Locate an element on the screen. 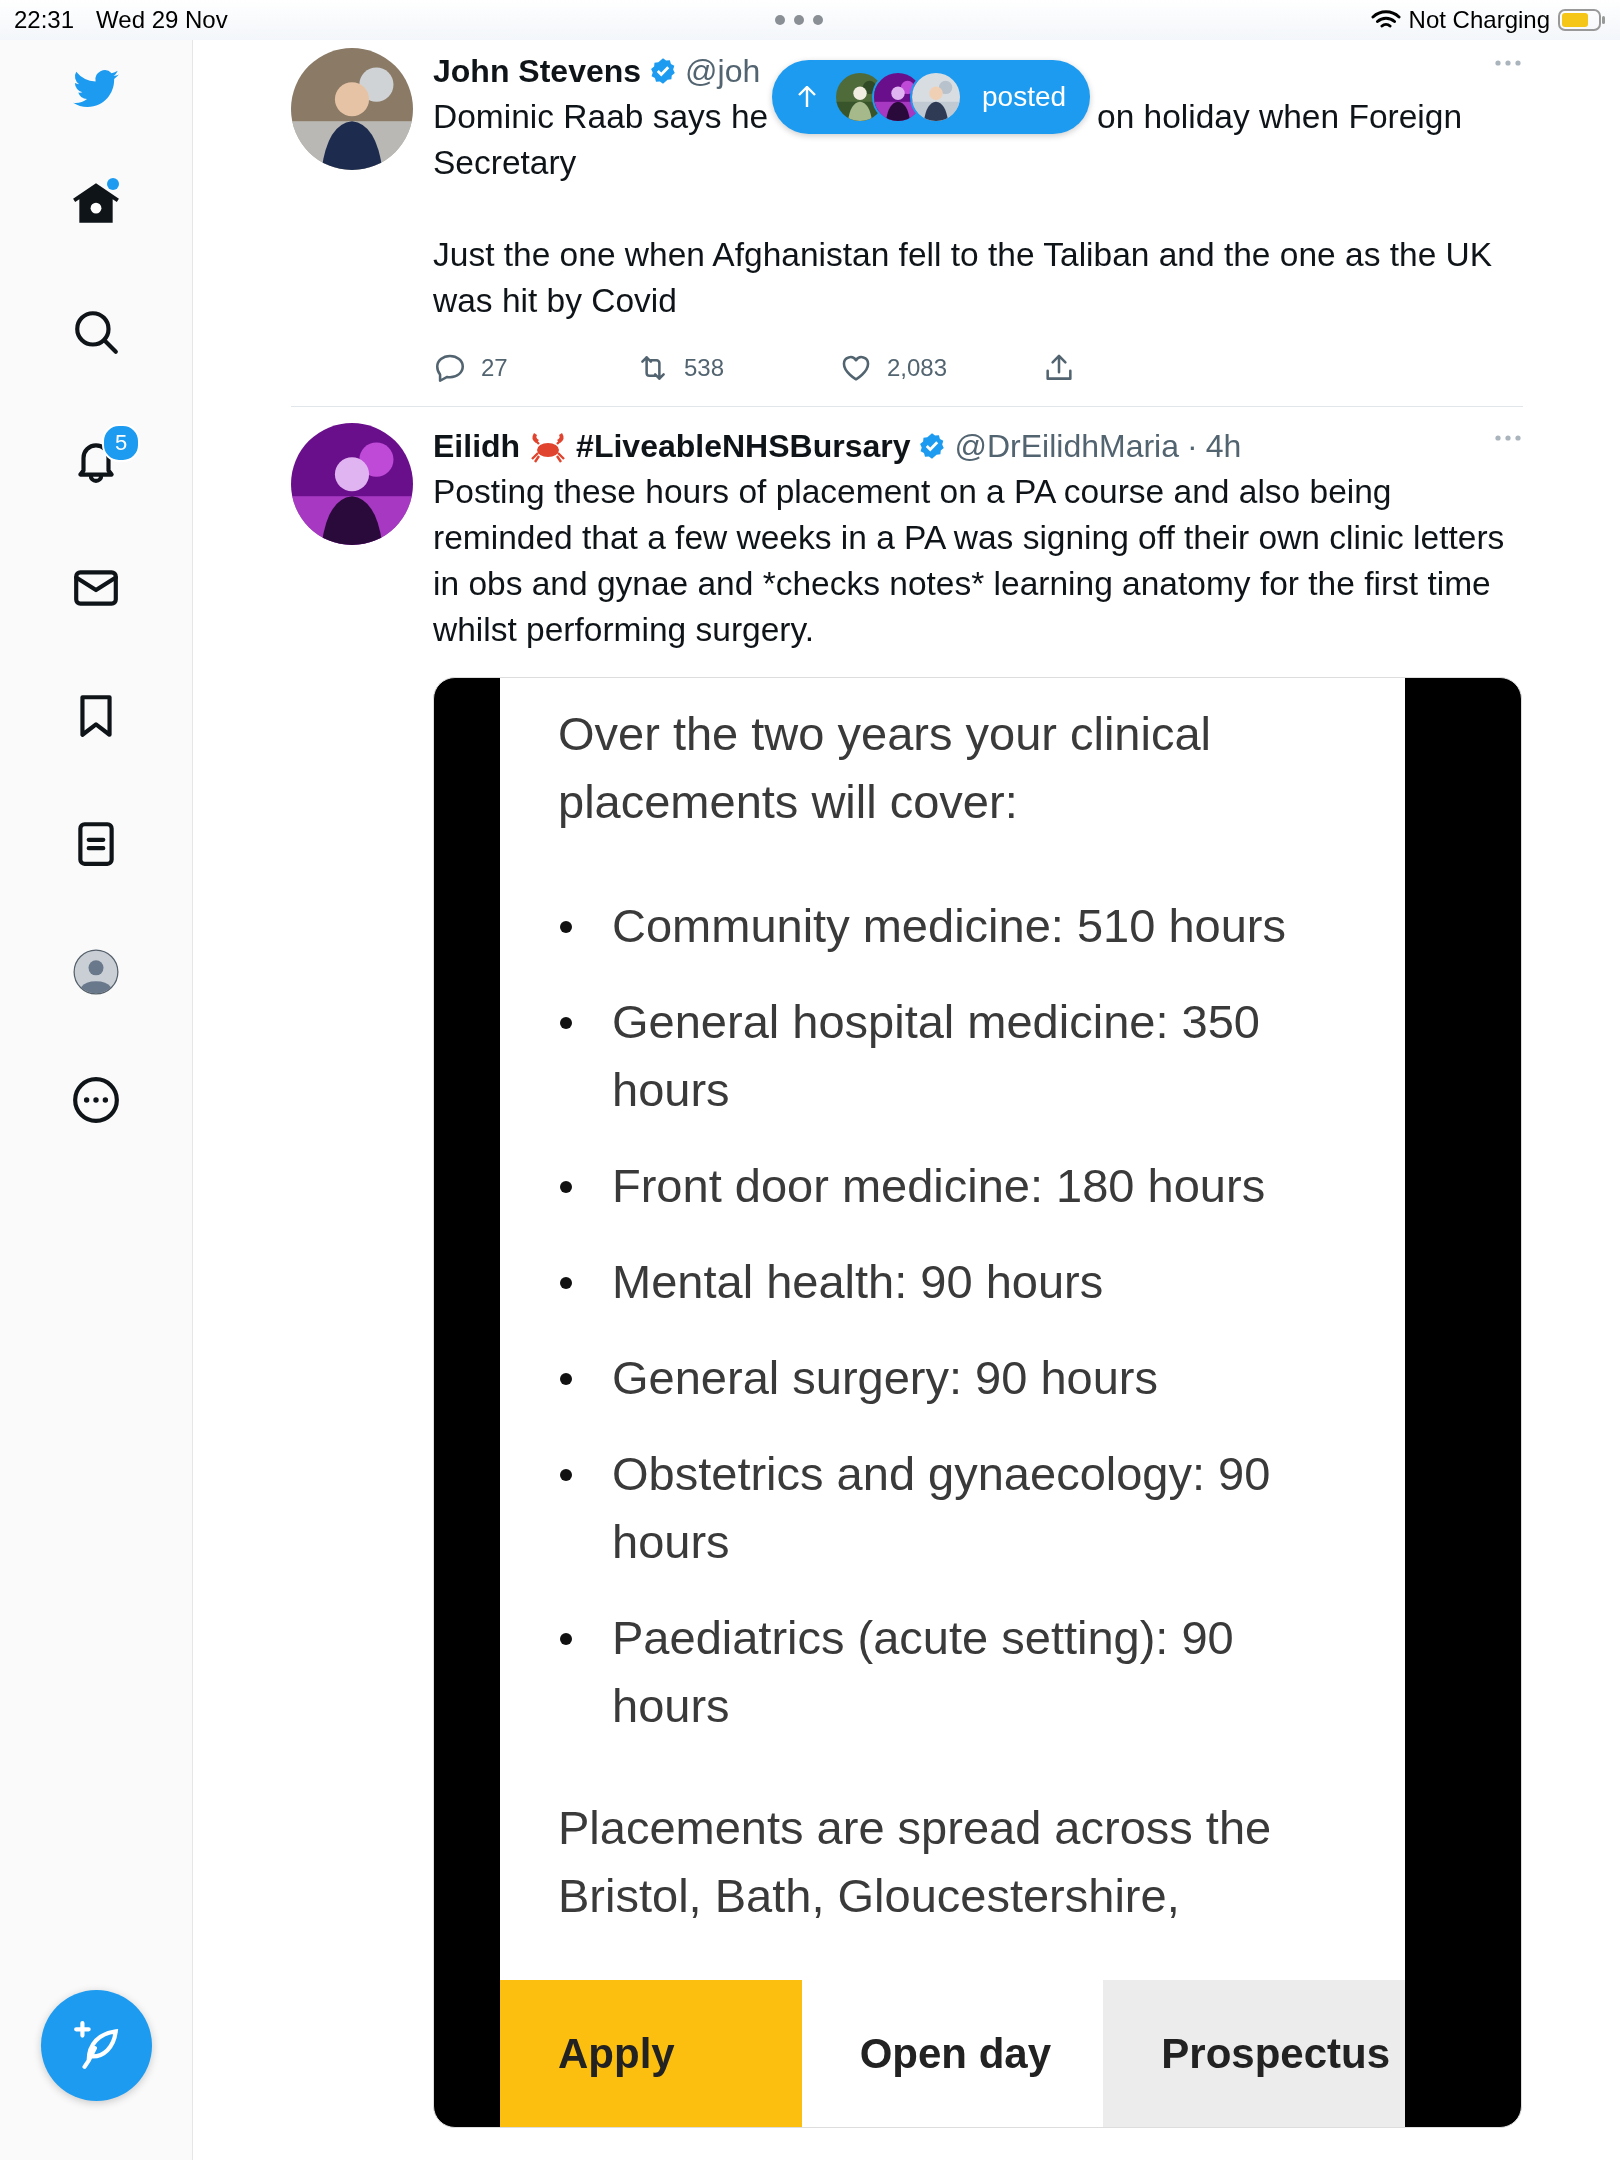  tweet-time: 4h is located at coordinates (1223, 446).